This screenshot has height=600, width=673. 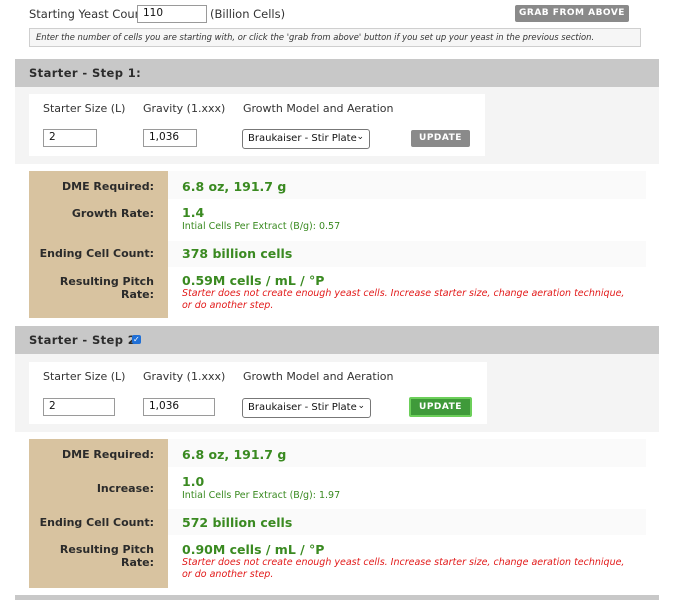 What do you see at coordinates (318, 108) in the screenshot?
I see `step1-model-label: Growth Model and Aeration` at bounding box center [318, 108].